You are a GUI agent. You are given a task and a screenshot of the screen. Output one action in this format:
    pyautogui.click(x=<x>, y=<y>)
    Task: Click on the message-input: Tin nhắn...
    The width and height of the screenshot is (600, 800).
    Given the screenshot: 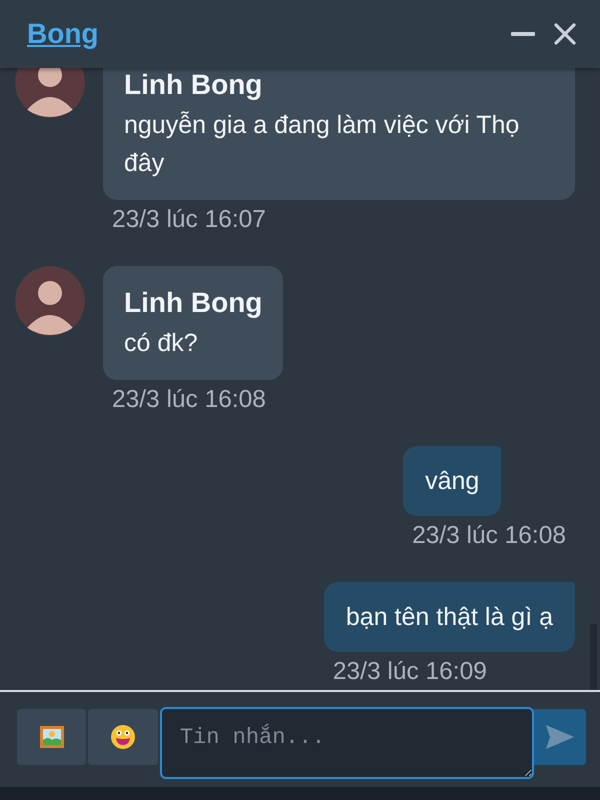 What is the action you would take?
    pyautogui.click(x=347, y=743)
    